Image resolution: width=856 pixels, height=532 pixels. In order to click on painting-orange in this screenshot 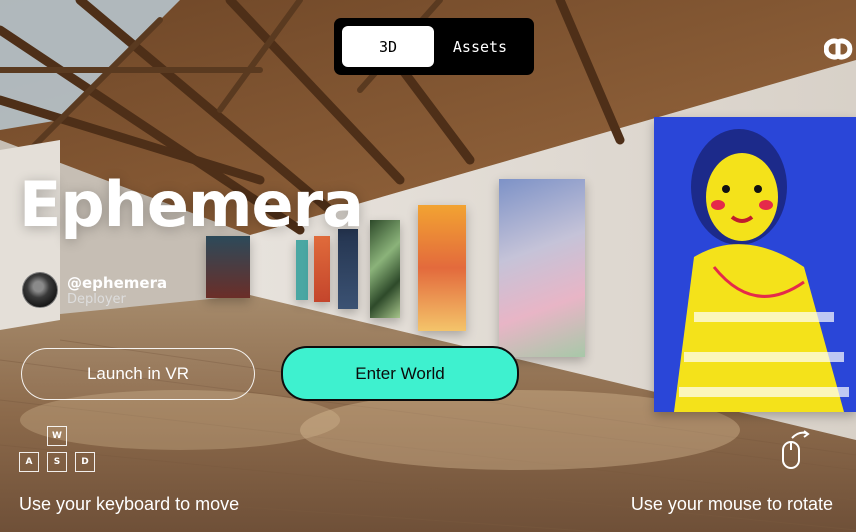, I will do `click(322, 269)`.